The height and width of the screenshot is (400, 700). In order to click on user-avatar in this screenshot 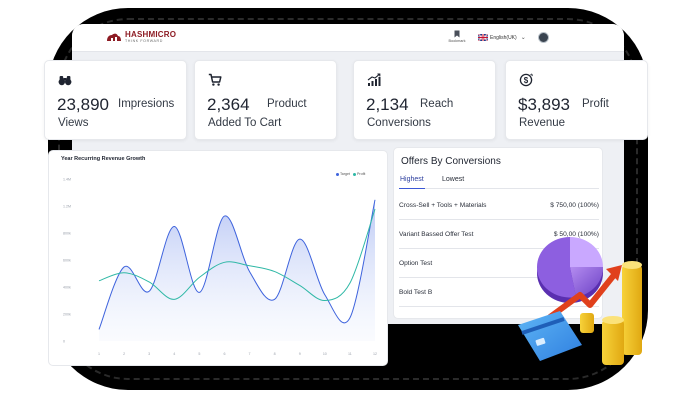, I will do `click(543, 37)`.